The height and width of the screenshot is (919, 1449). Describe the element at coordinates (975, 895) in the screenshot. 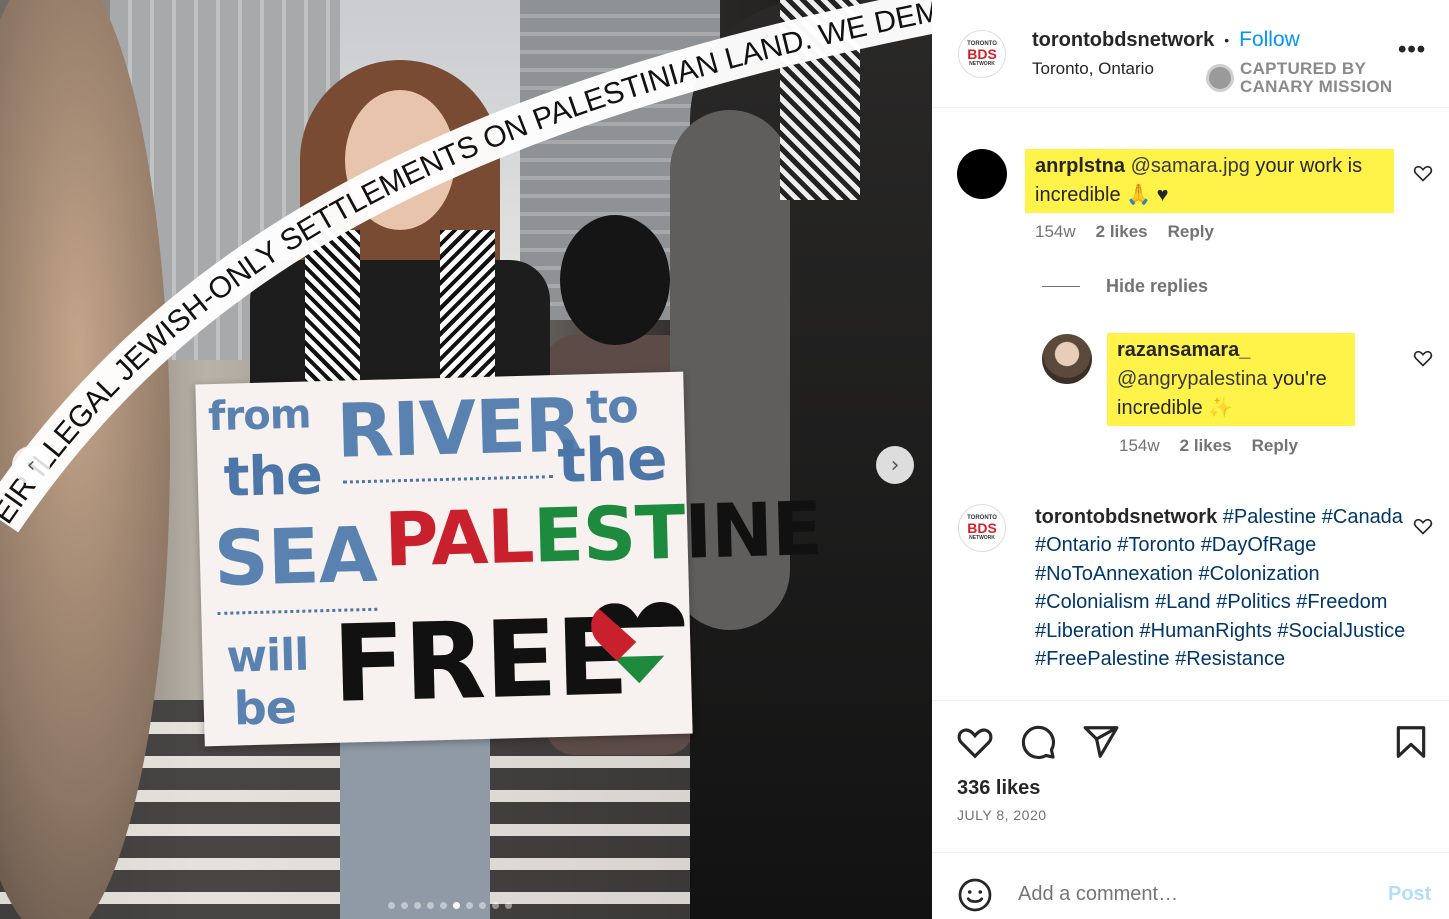

I see `emoji-icon` at that location.